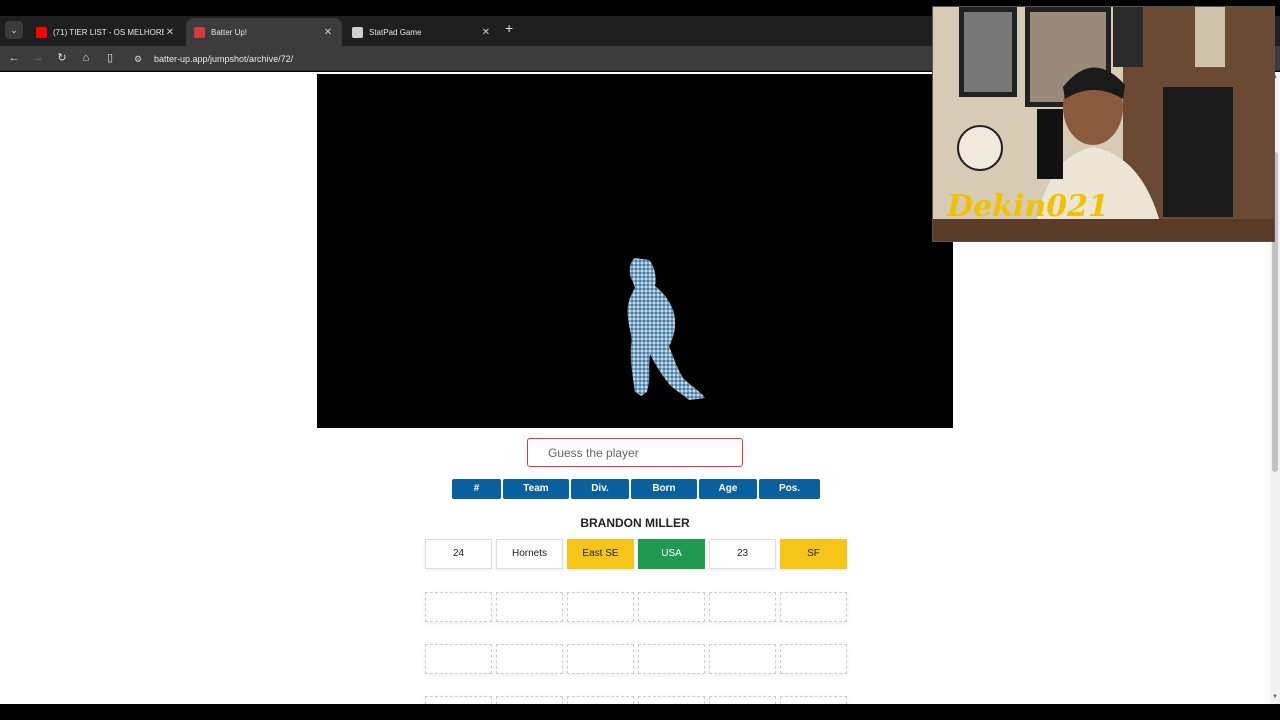 Image resolution: width=1280 pixels, height=720 pixels. I want to click on statpad-favicon-icon, so click(357, 32).